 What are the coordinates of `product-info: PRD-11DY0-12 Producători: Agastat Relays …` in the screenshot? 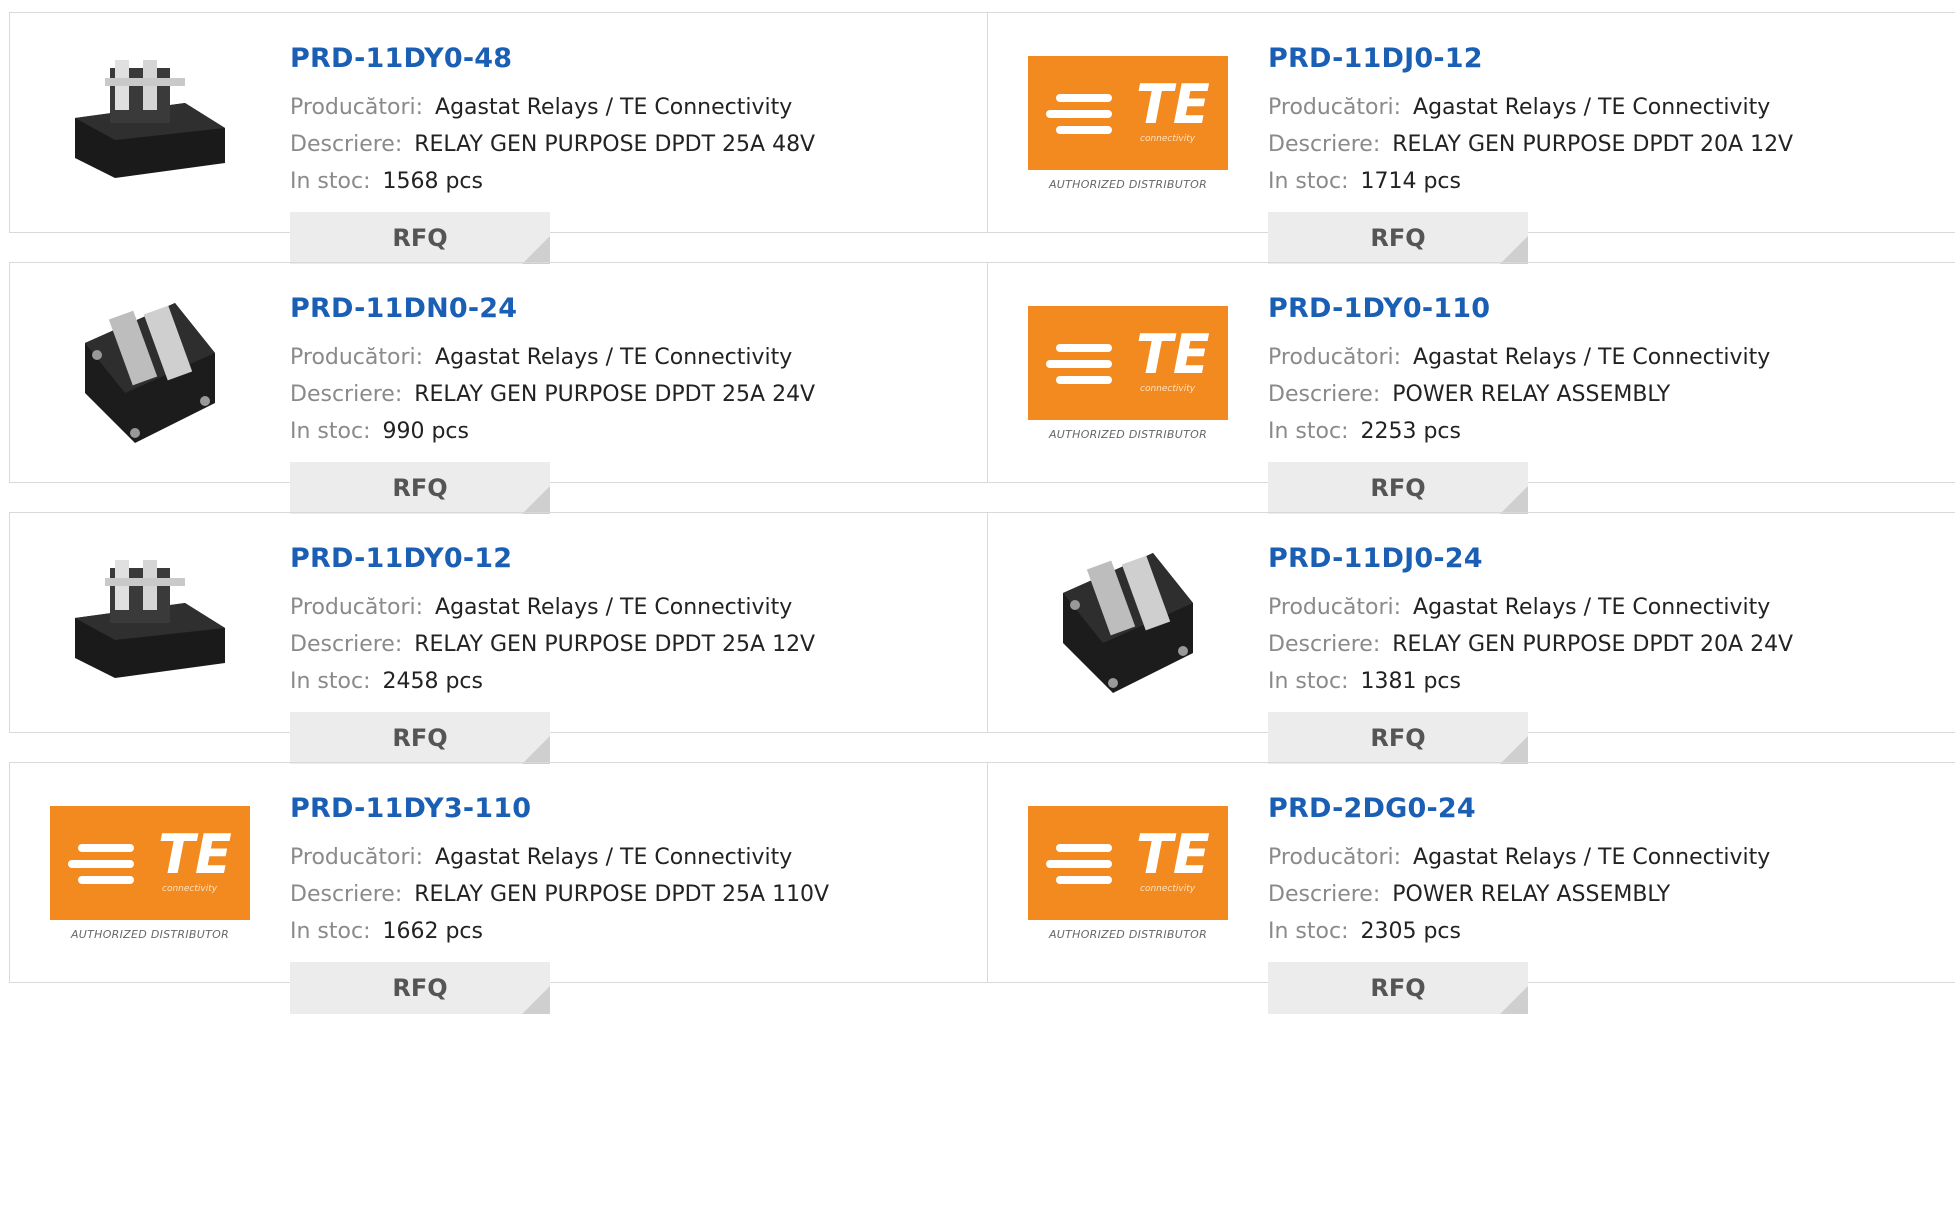 It's located at (633, 652).